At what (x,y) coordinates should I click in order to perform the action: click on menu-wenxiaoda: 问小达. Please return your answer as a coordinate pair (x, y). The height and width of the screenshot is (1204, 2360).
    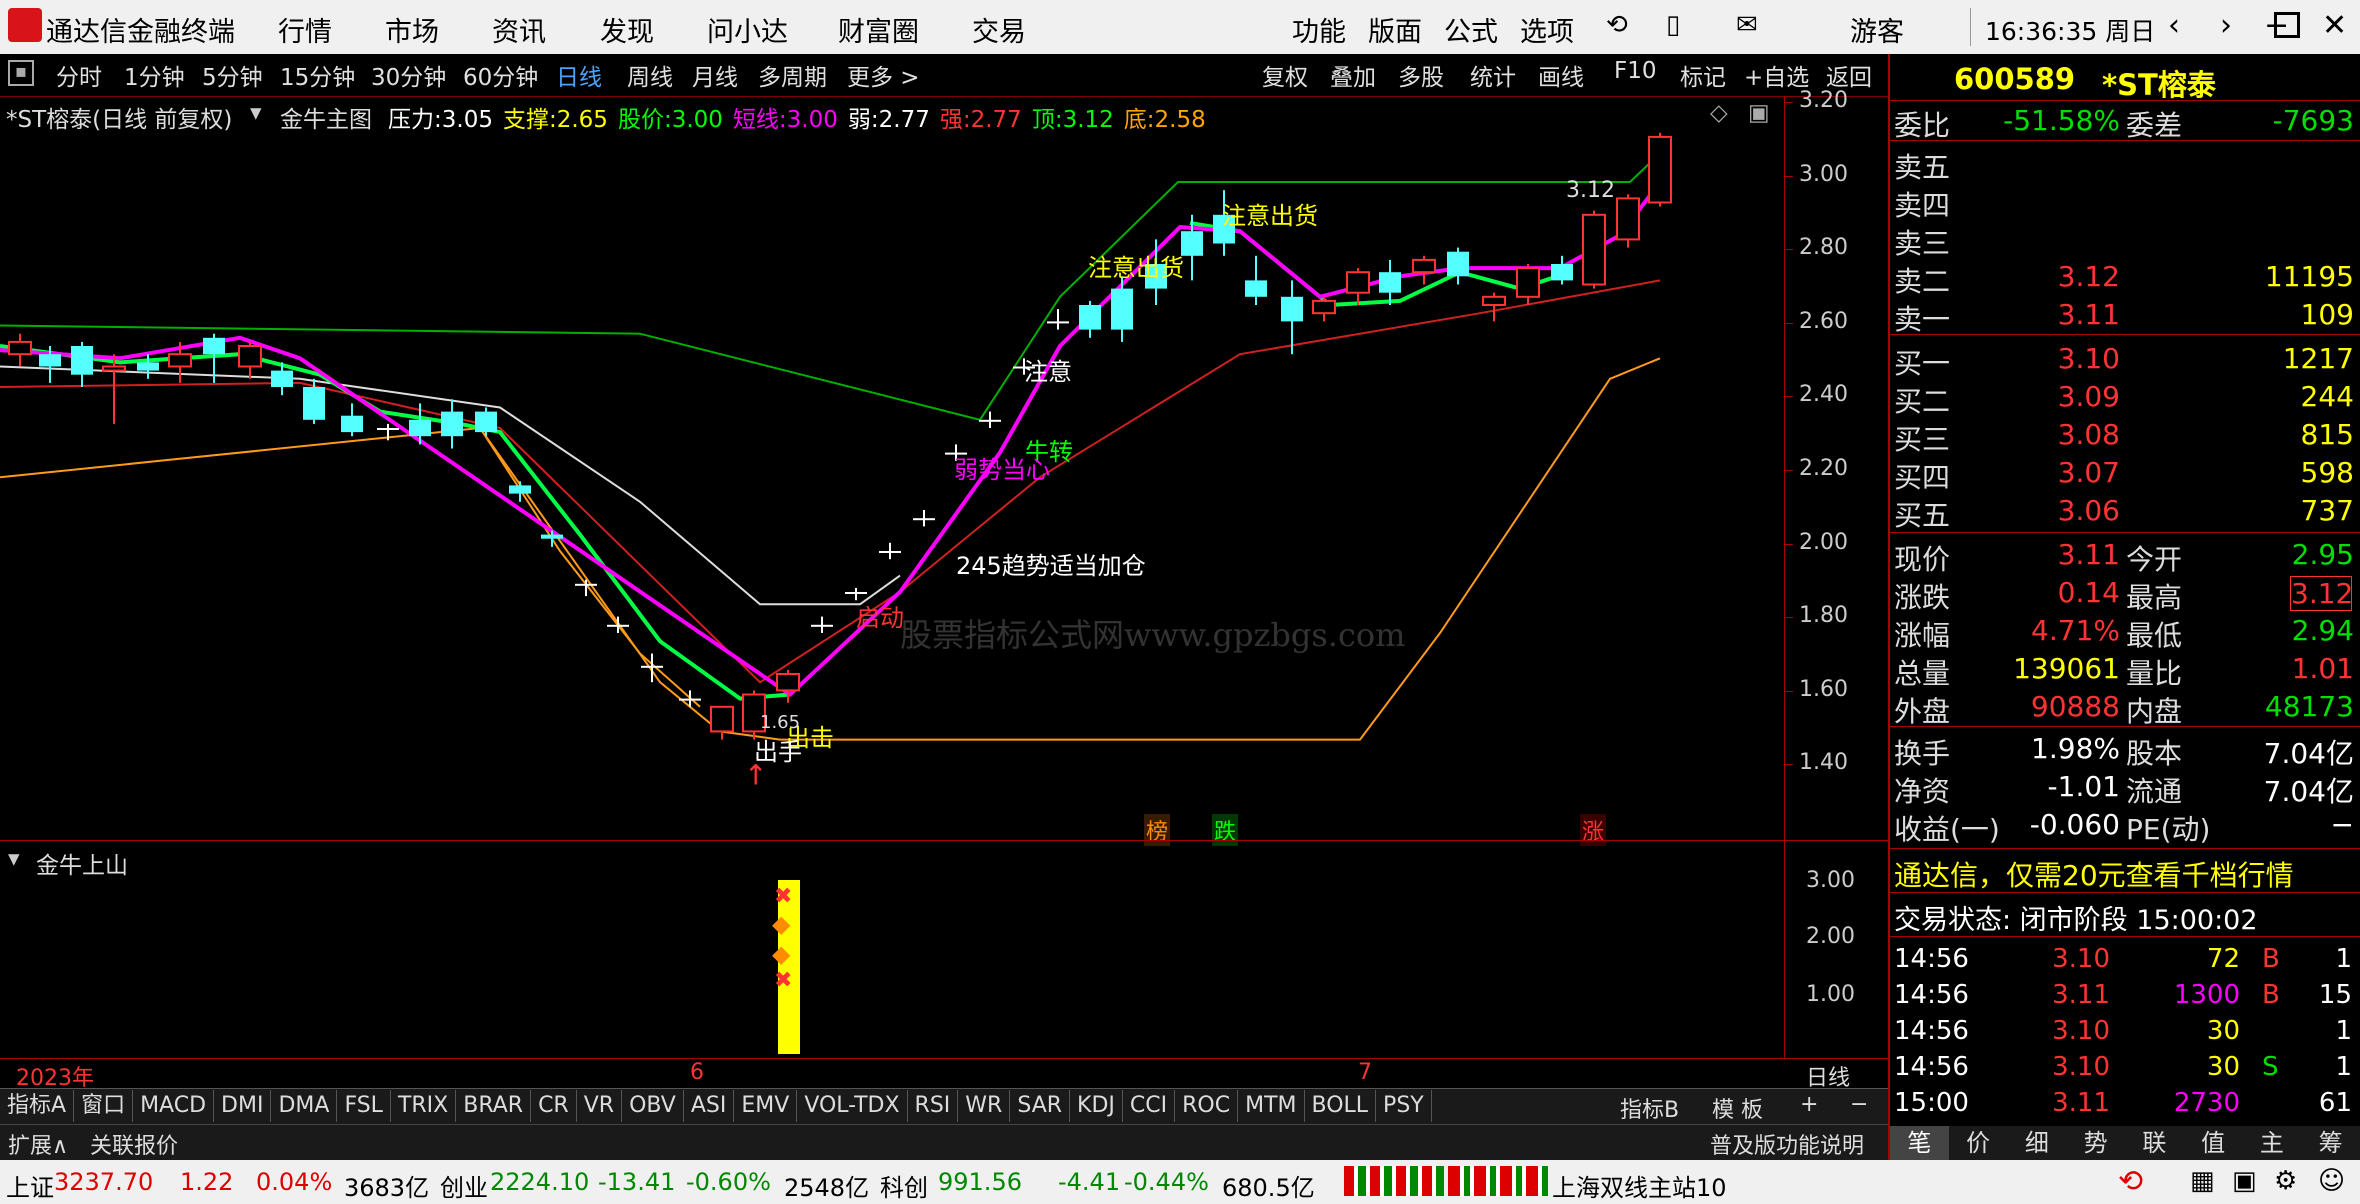
    Looking at the image, I should click on (747, 29).